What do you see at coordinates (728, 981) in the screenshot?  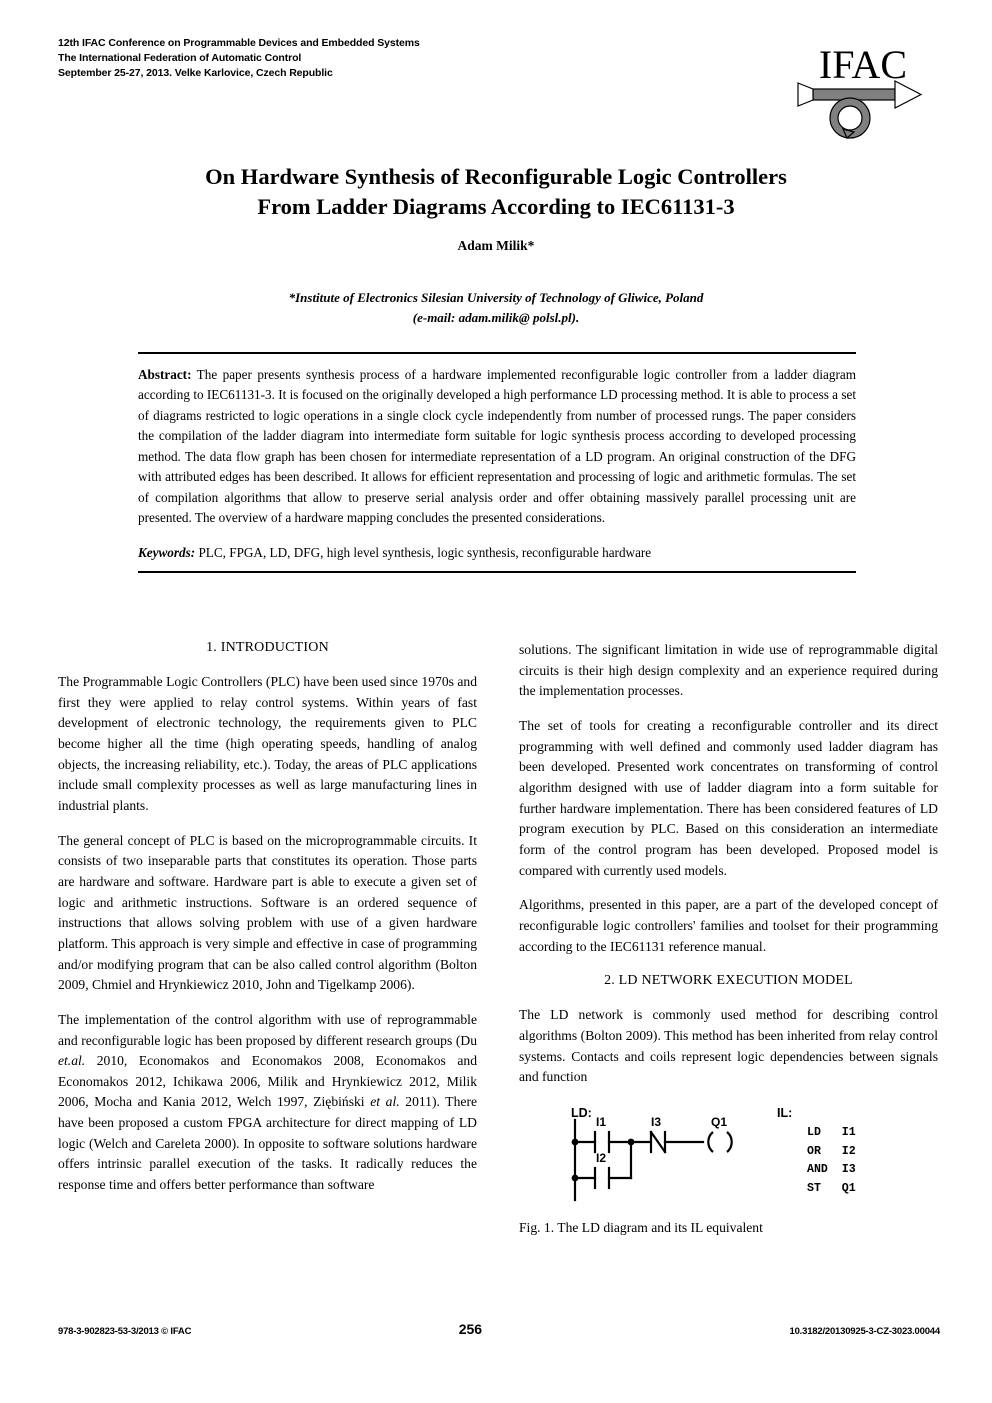 I see `section-heading-ld-network: 2. LD NETWORK EXECUTION MODEL` at bounding box center [728, 981].